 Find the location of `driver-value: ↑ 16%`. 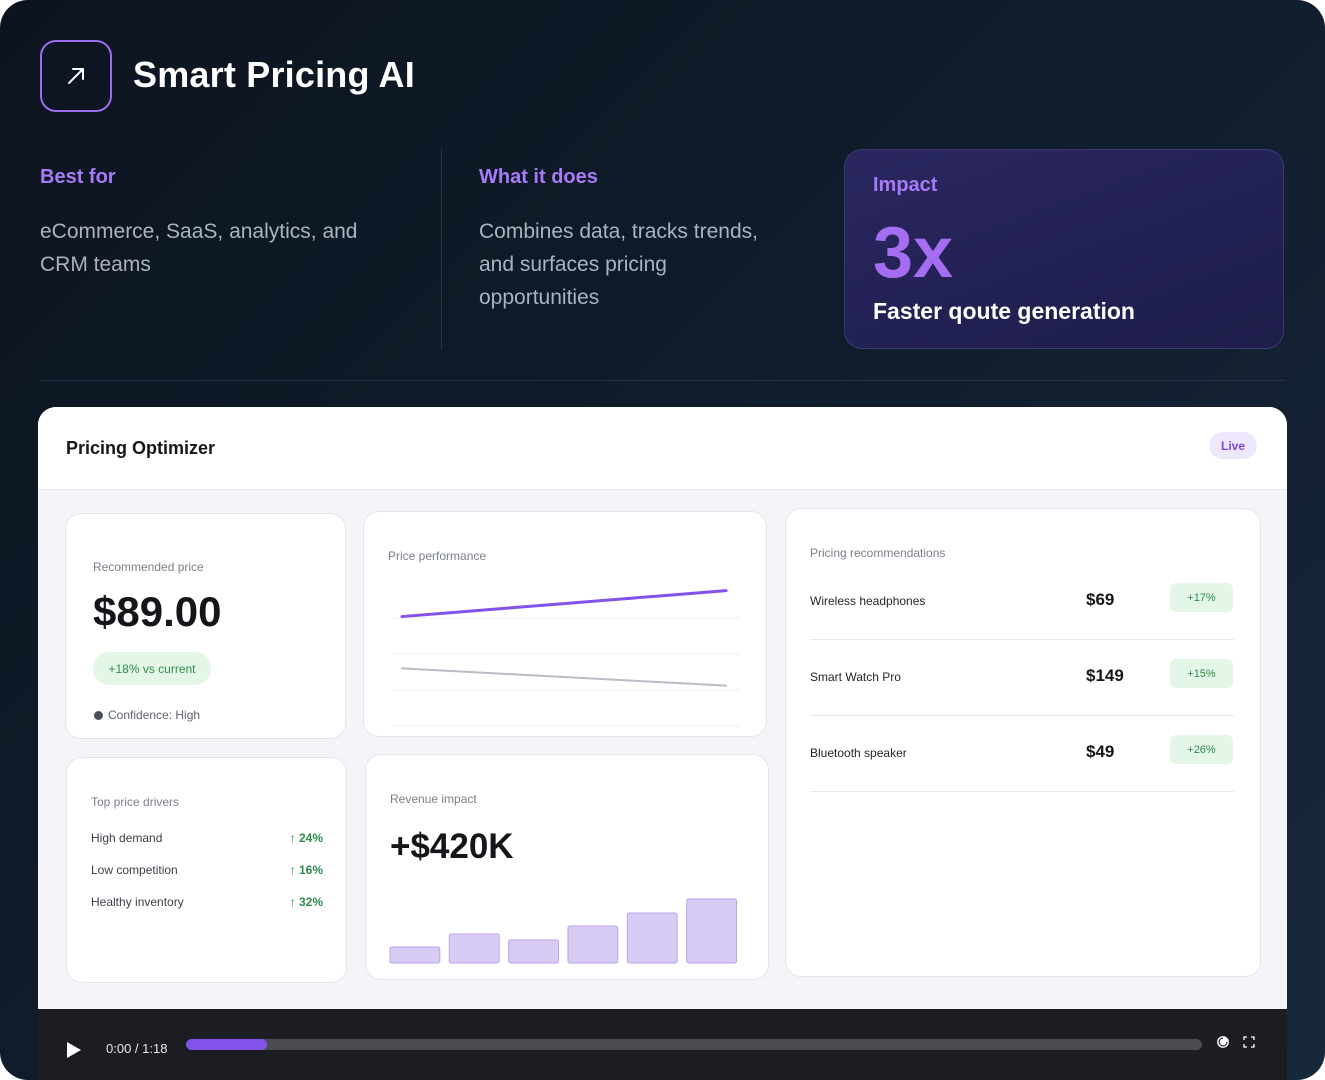

driver-value: ↑ 16% is located at coordinates (306, 870).